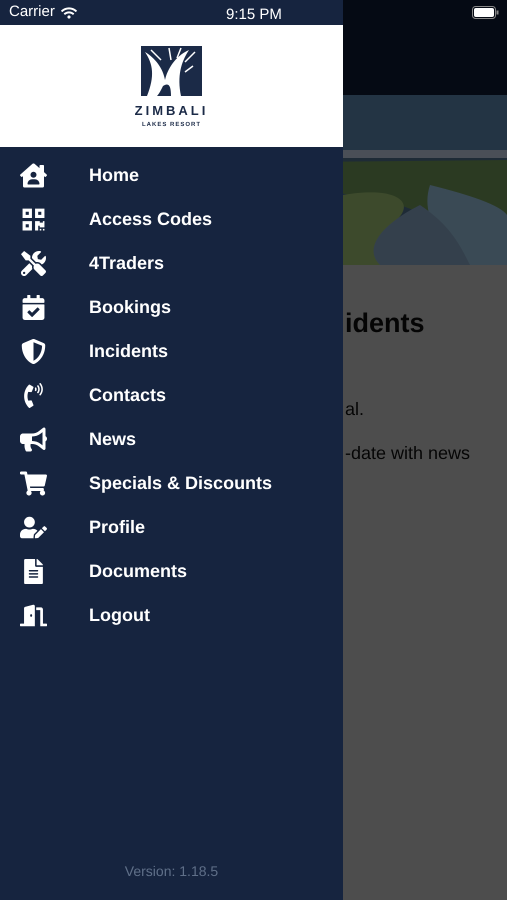 The height and width of the screenshot is (900, 507). Describe the element at coordinates (171, 571) in the screenshot. I see `menu-item: Documents` at that location.